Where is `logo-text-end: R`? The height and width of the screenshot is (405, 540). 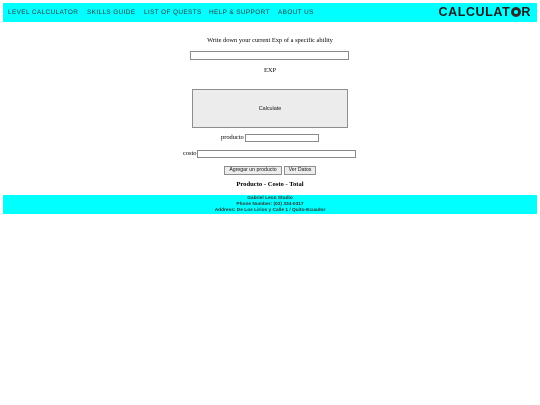
logo-text-end: R is located at coordinates (526, 12).